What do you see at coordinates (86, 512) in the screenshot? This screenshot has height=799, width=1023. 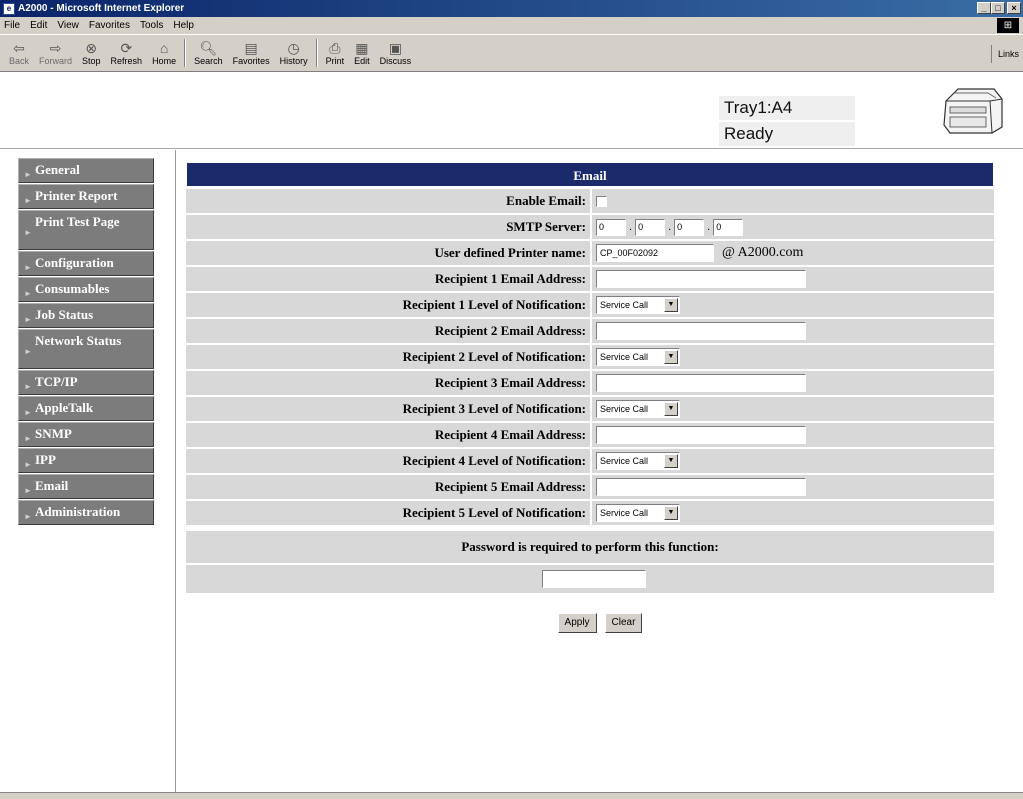 I see `nav-item-administration: ► Administration` at bounding box center [86, 512].